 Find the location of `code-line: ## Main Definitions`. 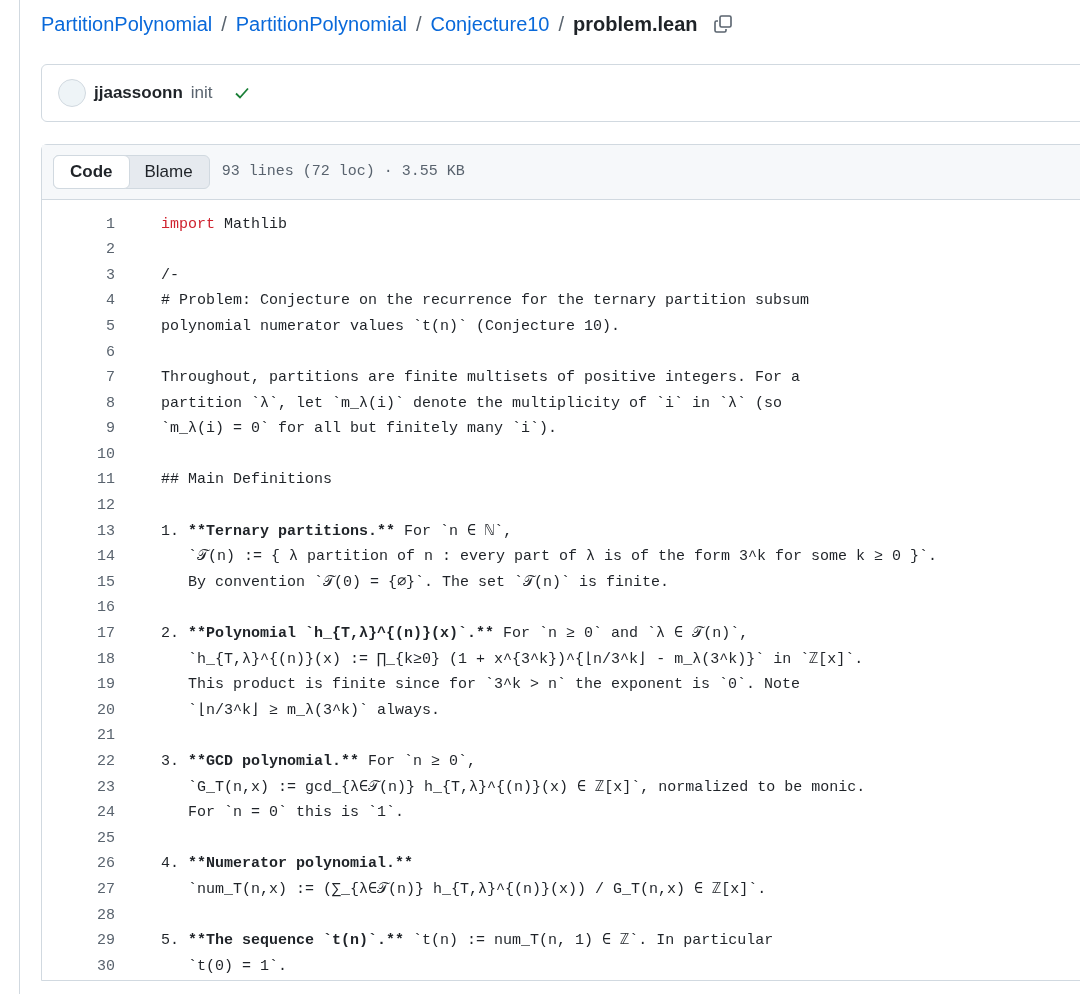

code-line: ## Main Definitions is located at coordinates (247, 480).